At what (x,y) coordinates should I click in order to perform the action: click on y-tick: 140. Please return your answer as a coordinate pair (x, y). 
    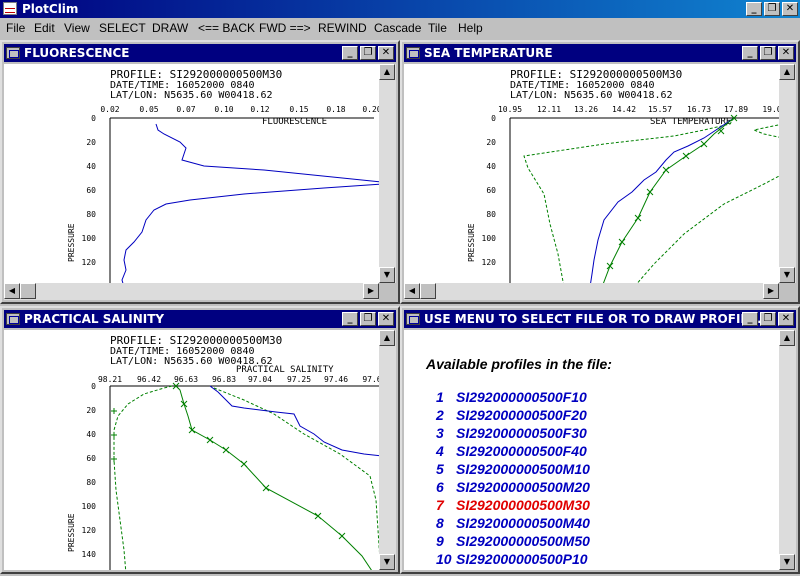
    Looking at the image, I should click on (89, 554).